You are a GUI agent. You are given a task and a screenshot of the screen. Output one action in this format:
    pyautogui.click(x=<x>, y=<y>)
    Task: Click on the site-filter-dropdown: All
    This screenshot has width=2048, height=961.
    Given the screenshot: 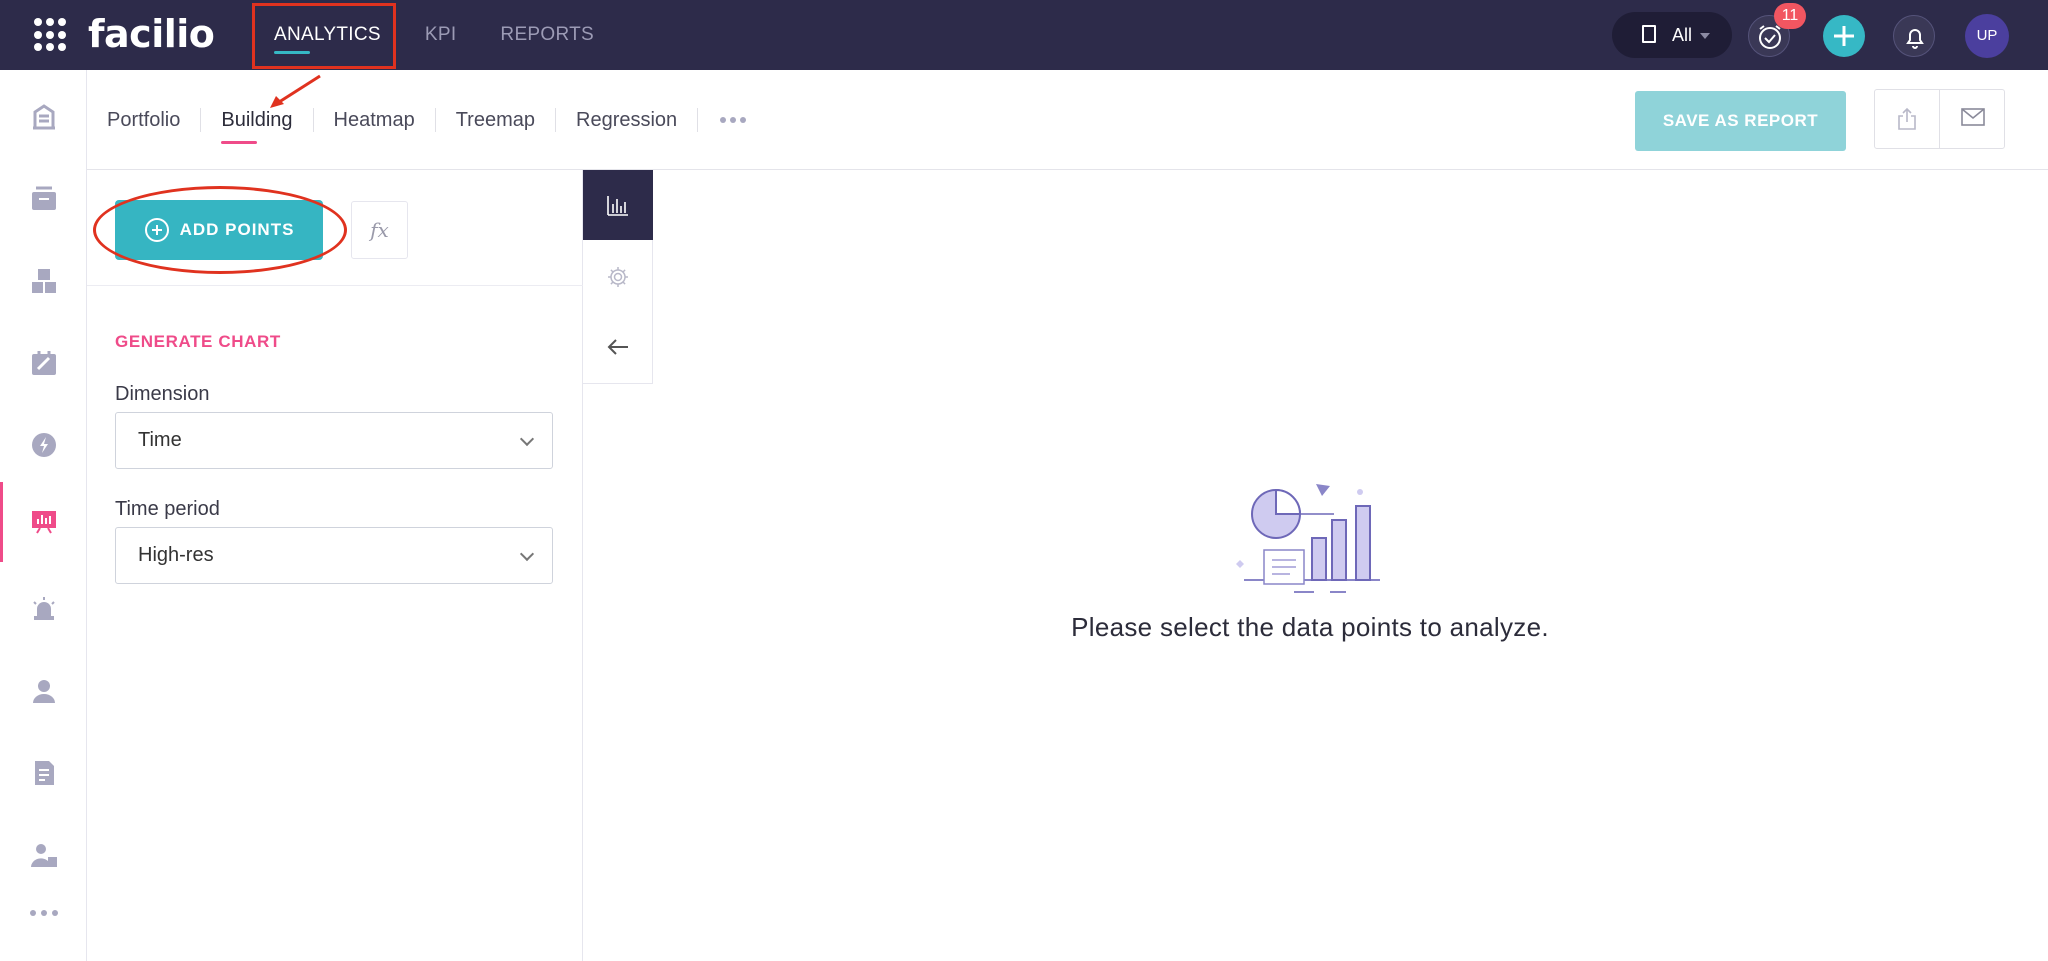 What is the action you would take?
    pyautogui.click(x=1672, y=35)
    